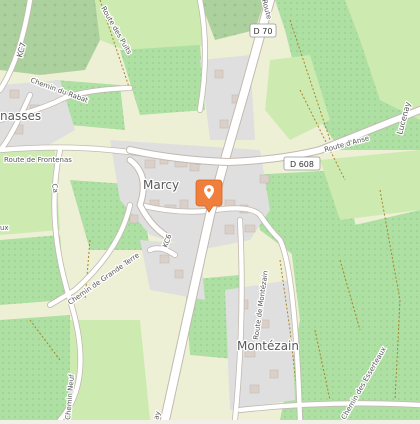 Image resolution: width=420 pixels, height=424 pixels. I want to click on label-route-de-frontenas: Route de Frontenas, so click(38, 160).